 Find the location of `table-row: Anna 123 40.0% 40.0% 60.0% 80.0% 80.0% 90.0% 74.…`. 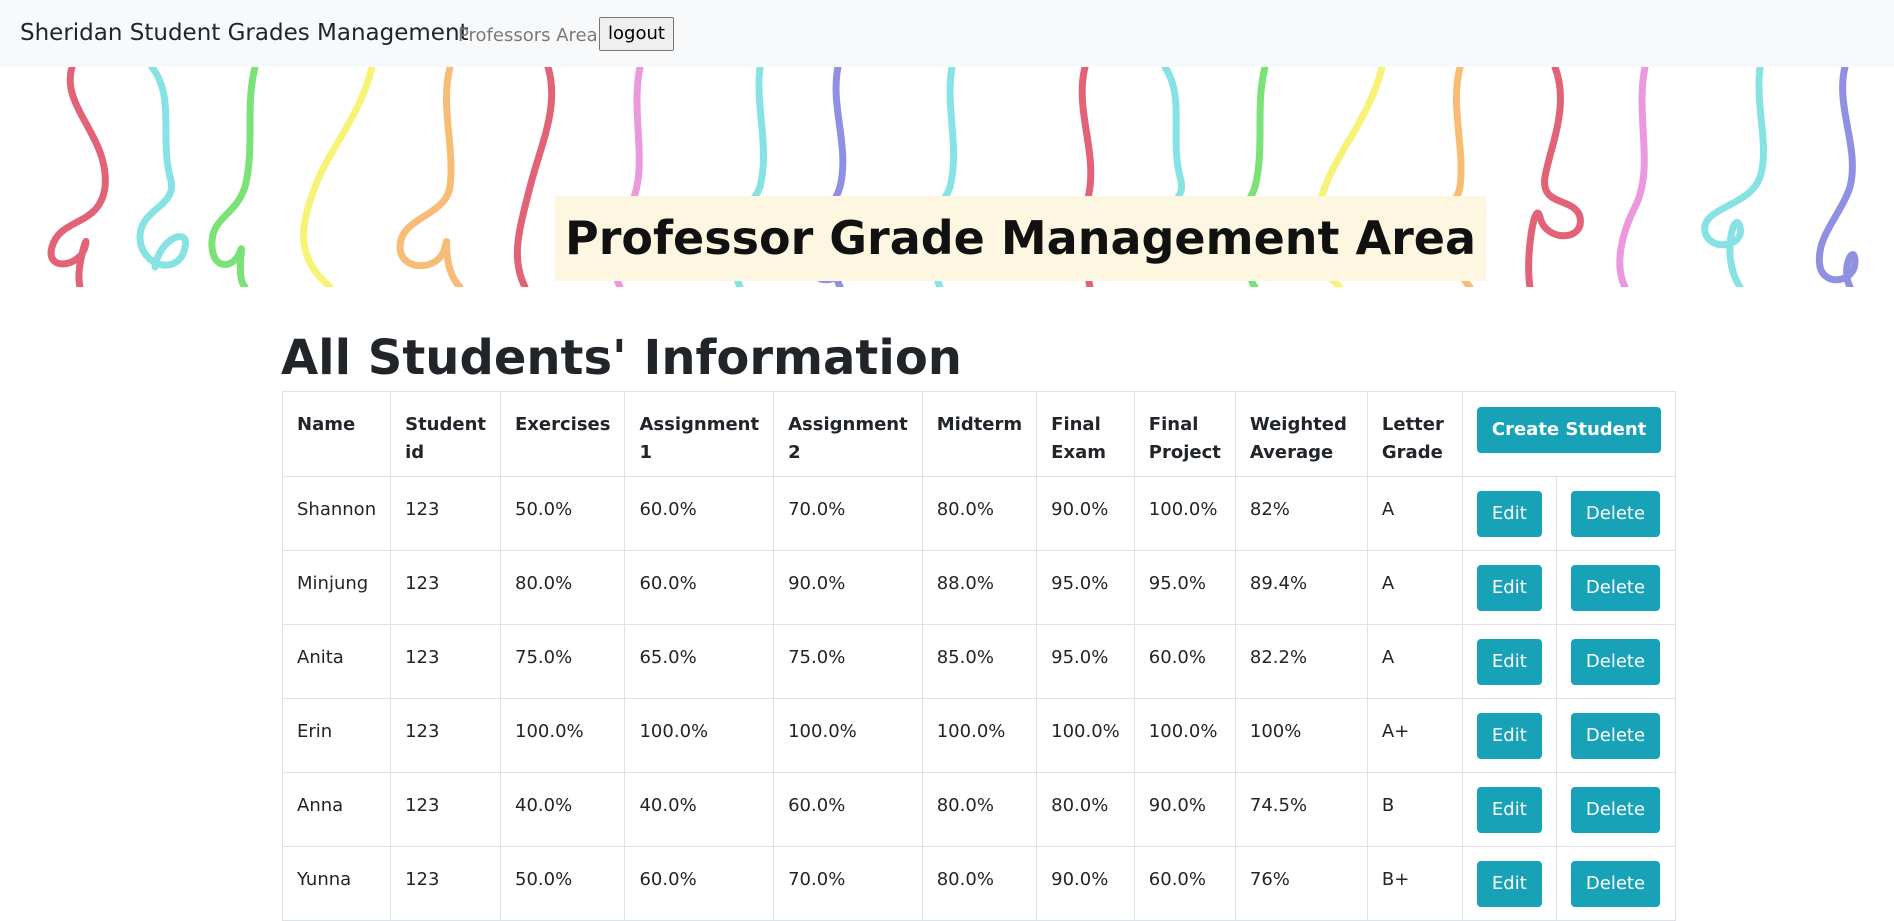

table-row: Anna 123 40.0% 40.0% 60.0% 80.0% 80.0% 90.0% 74.… is located at coordinates (979, 809).